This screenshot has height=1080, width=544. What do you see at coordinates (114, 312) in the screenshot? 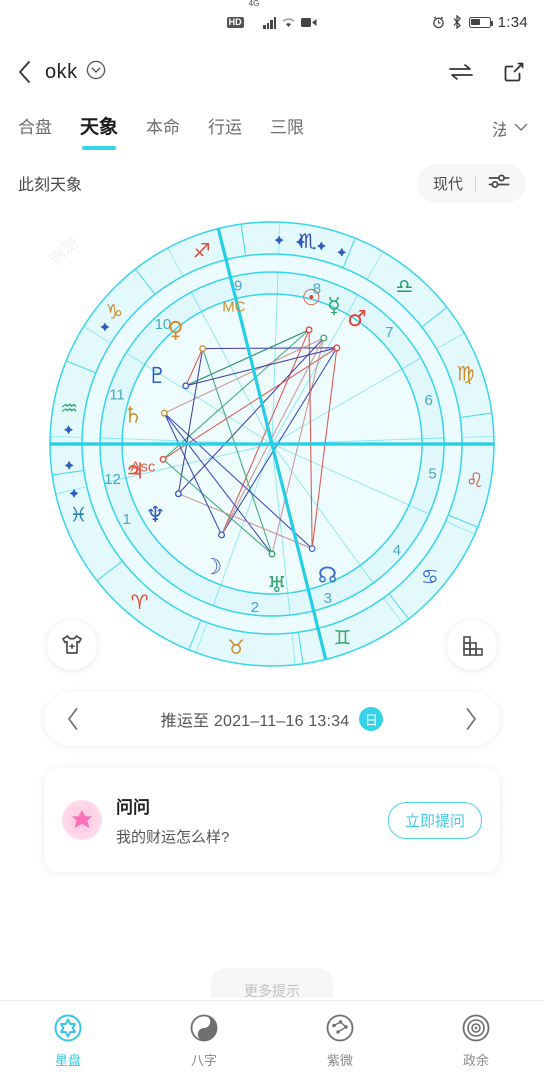
I see `sign-glyph-capricorn: ♑` at bounding box center [114, 312].